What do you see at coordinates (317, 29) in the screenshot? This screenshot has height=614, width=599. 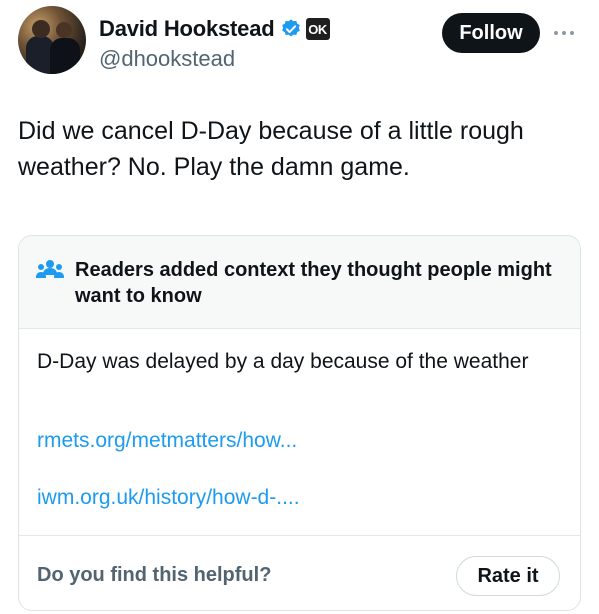 I see `affiliate-badge: OK` at bounding box center [317, 29].